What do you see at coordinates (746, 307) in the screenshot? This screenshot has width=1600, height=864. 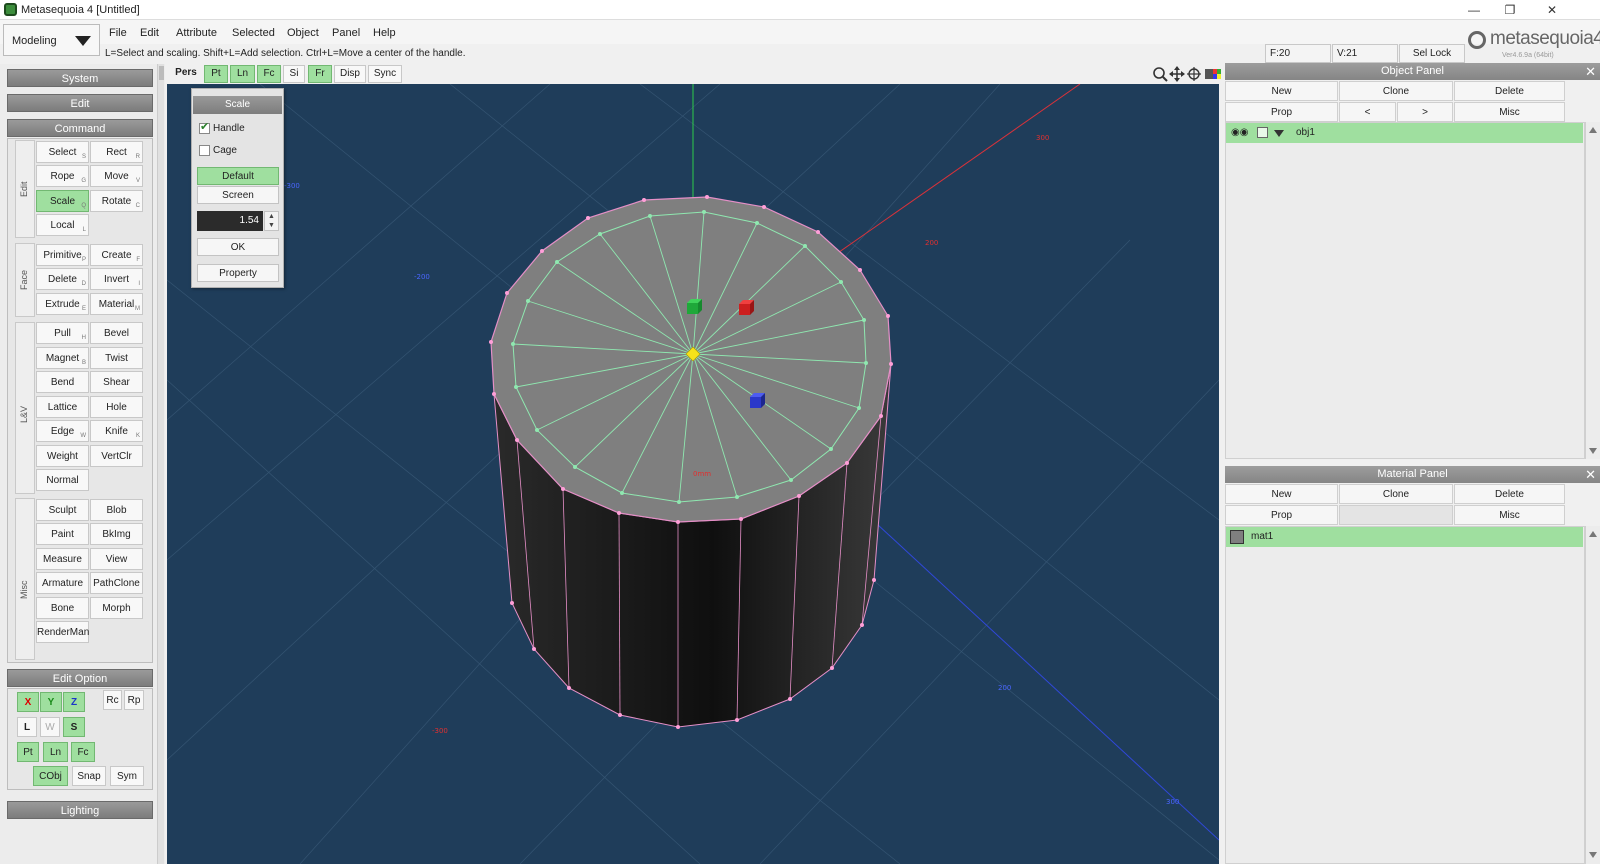 I see `handle-x-cube-icon` at bounding box center [746, 307].